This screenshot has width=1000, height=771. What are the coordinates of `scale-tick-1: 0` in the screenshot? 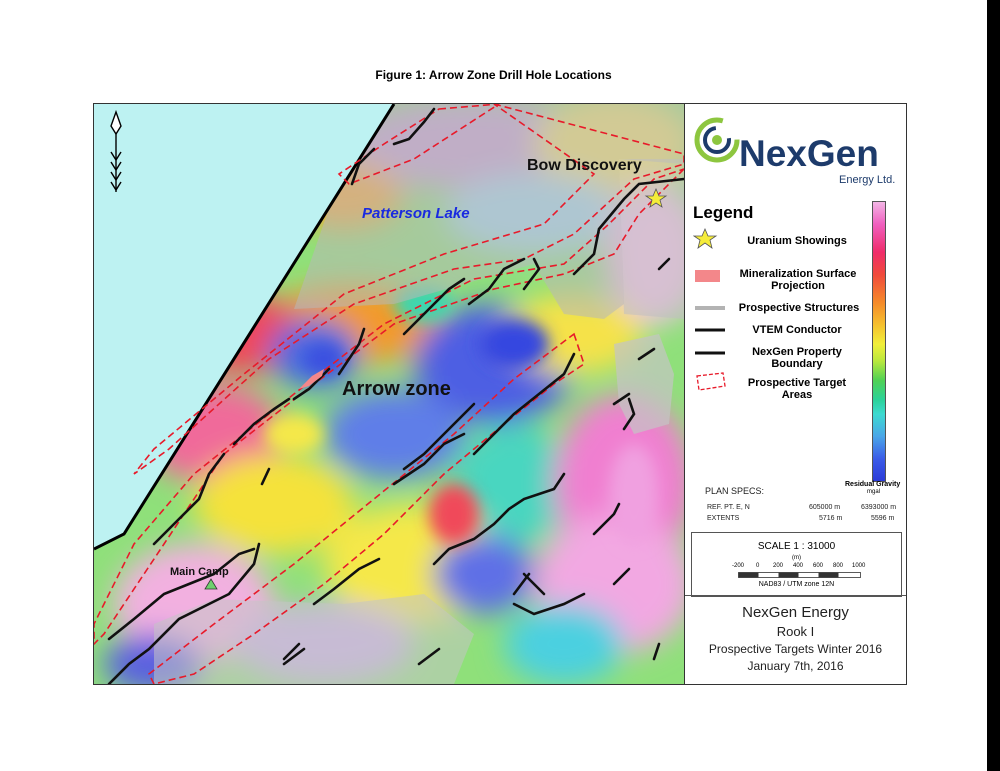 It's located at (758, 566).